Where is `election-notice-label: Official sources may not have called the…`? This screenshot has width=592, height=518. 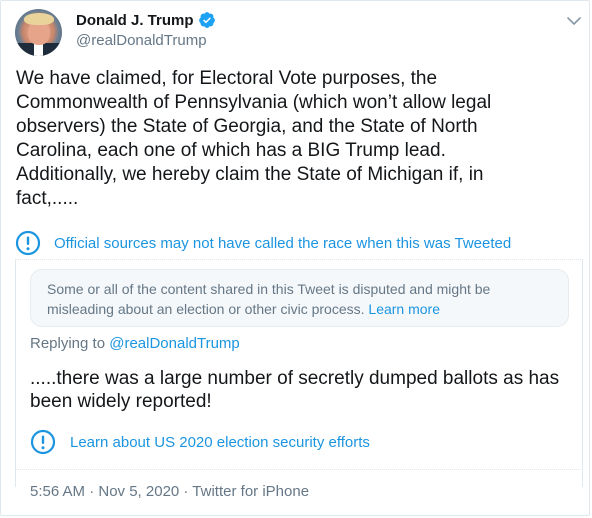
election-notice-label: Official sources may not have called the… is located at coordinates (282, 243).